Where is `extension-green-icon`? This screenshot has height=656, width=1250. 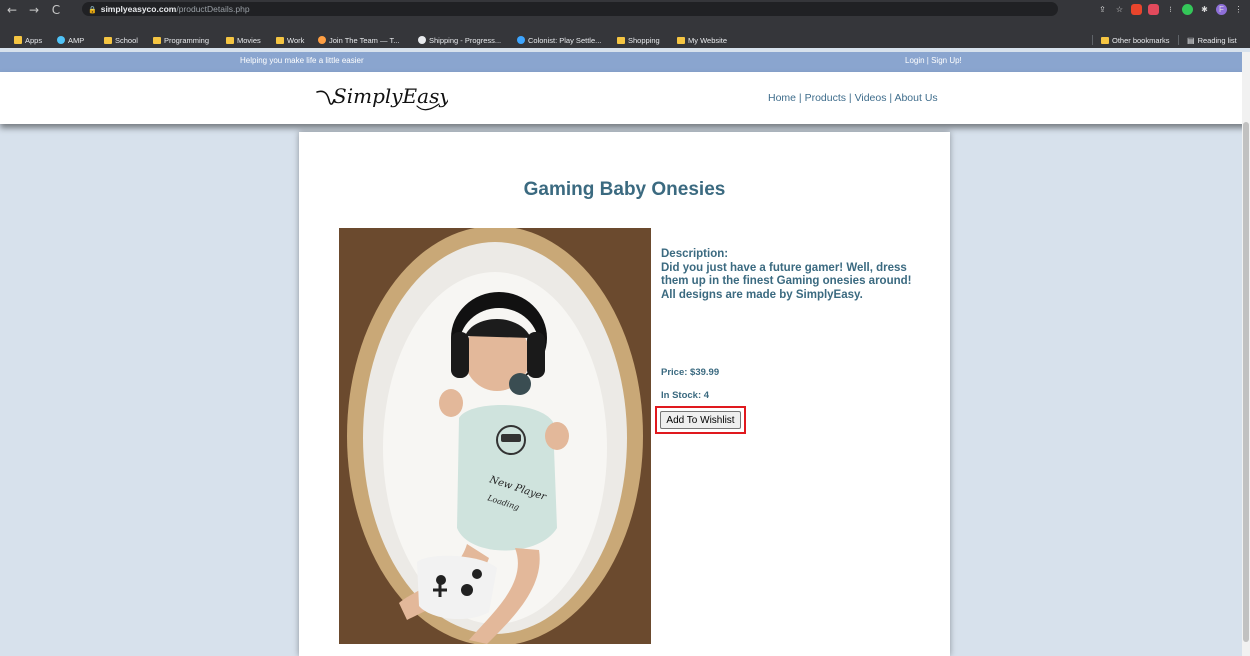
extension-green-icon is located at coordinates (1187, 9).